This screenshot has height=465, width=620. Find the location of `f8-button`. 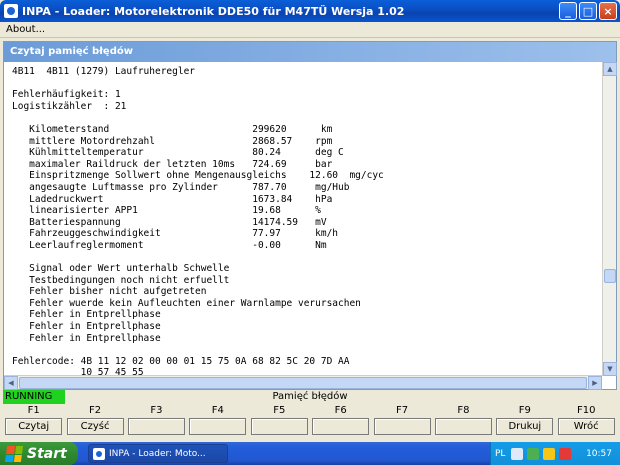

f8-button is located at coordinates (463, 426).